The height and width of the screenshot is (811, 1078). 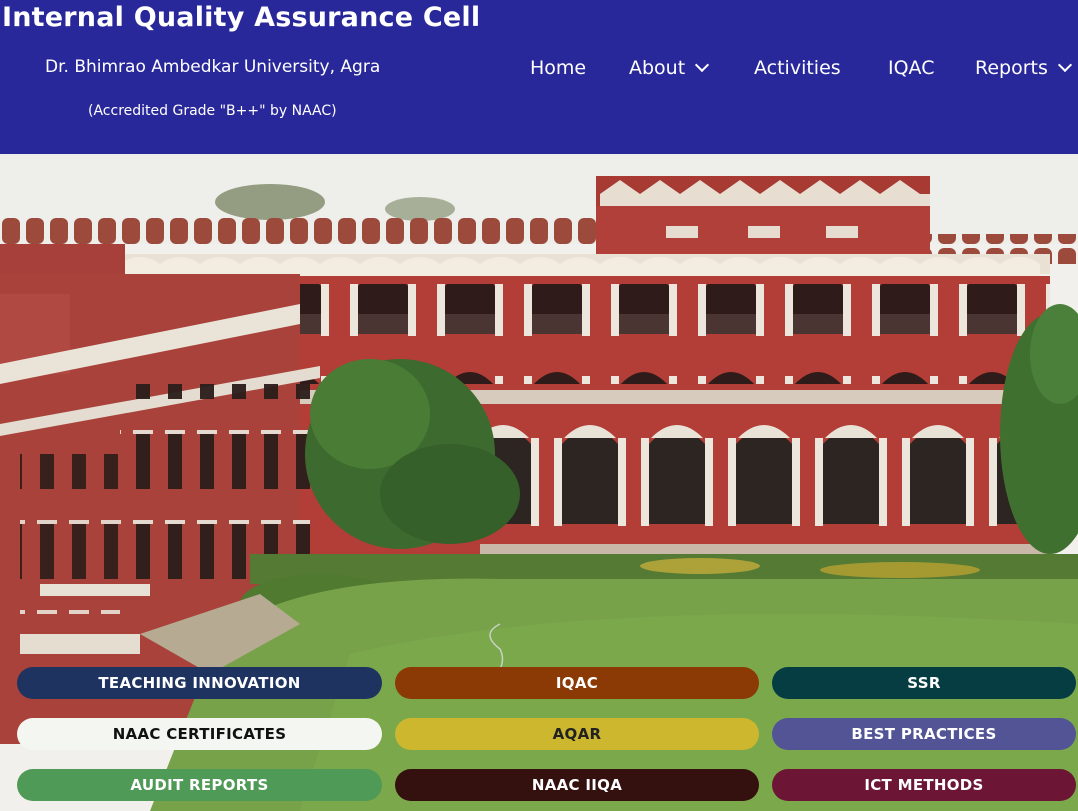 I want to click on nav-home-label: Home, so click(x=558, y=68).